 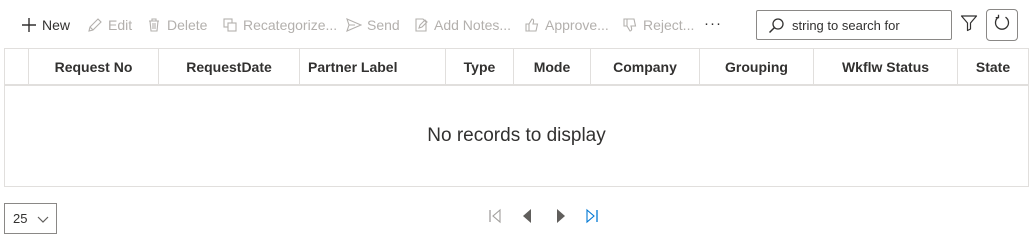 I want to click on page-size-select: 25, so click(x=30, y=218).